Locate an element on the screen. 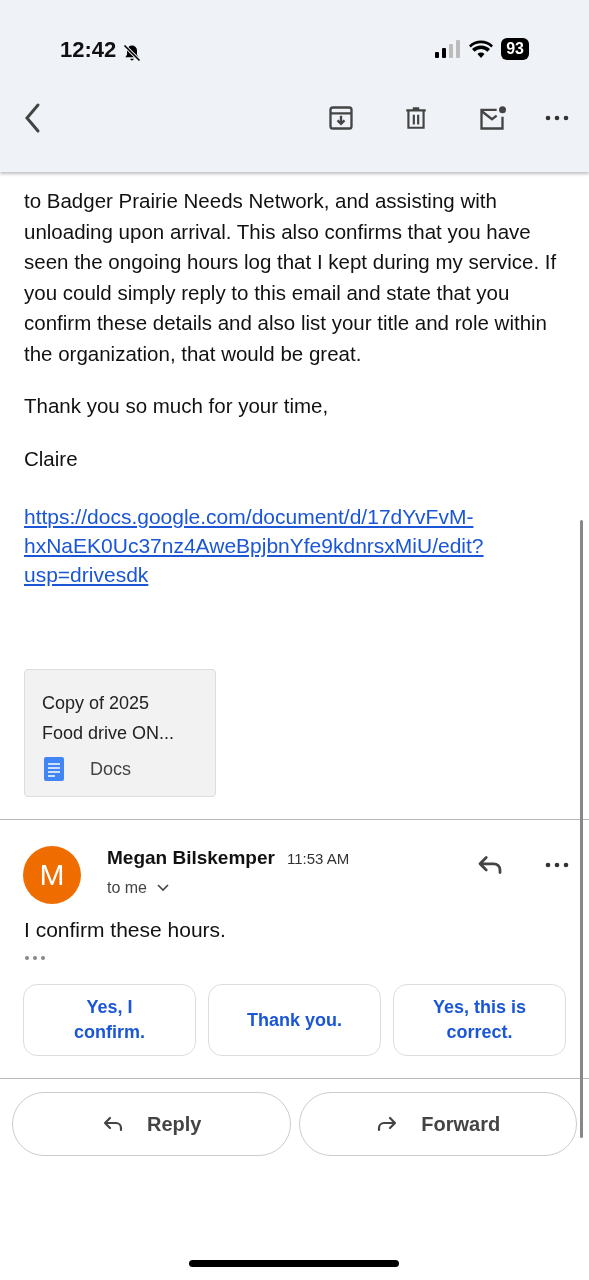 The height and width of the screenshot is (1280, 589). muted-bell-icon is located at coordinates (132, 53).